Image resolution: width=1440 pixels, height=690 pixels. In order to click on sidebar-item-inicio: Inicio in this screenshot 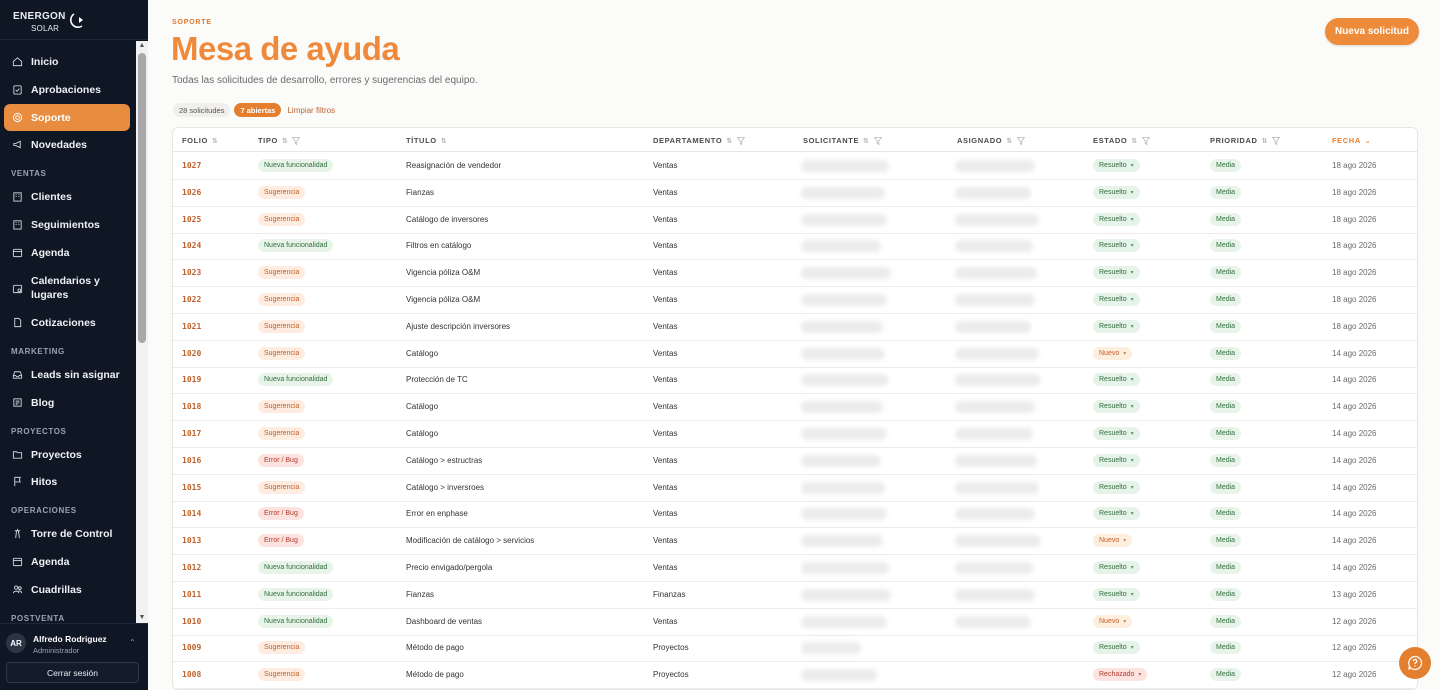, I will do `click(67, 61)`.